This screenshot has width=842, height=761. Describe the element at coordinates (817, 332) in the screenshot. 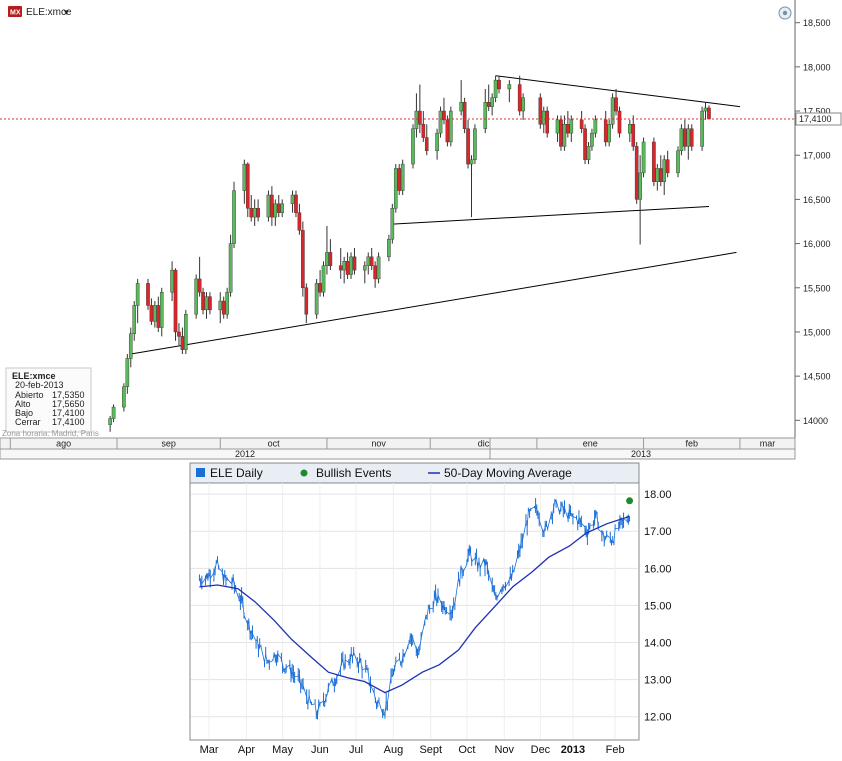

I see `price-tick-label: 15,000` at that location.